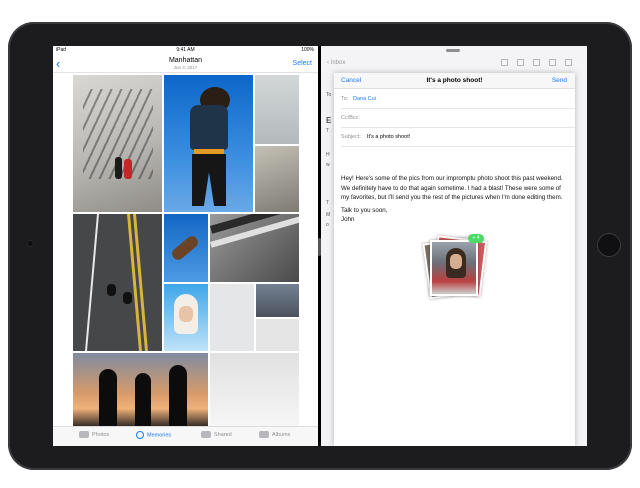 Image resolution: width=640 pixels, height=488 pixels. Describe the element at coordinates (552, 62) in the screenshot. I see `reply-icon` at that location.